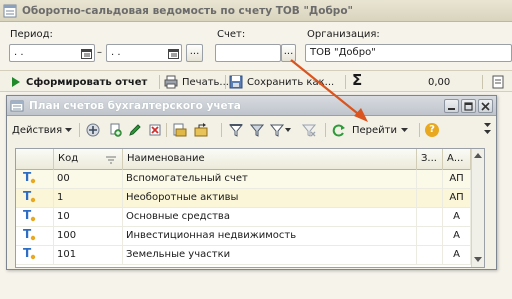 The width and height of the screenshot is (512, 299). Describe the element at coordinates (270, 159) in the screenshot. I see `header-name: Наименование` at that location.